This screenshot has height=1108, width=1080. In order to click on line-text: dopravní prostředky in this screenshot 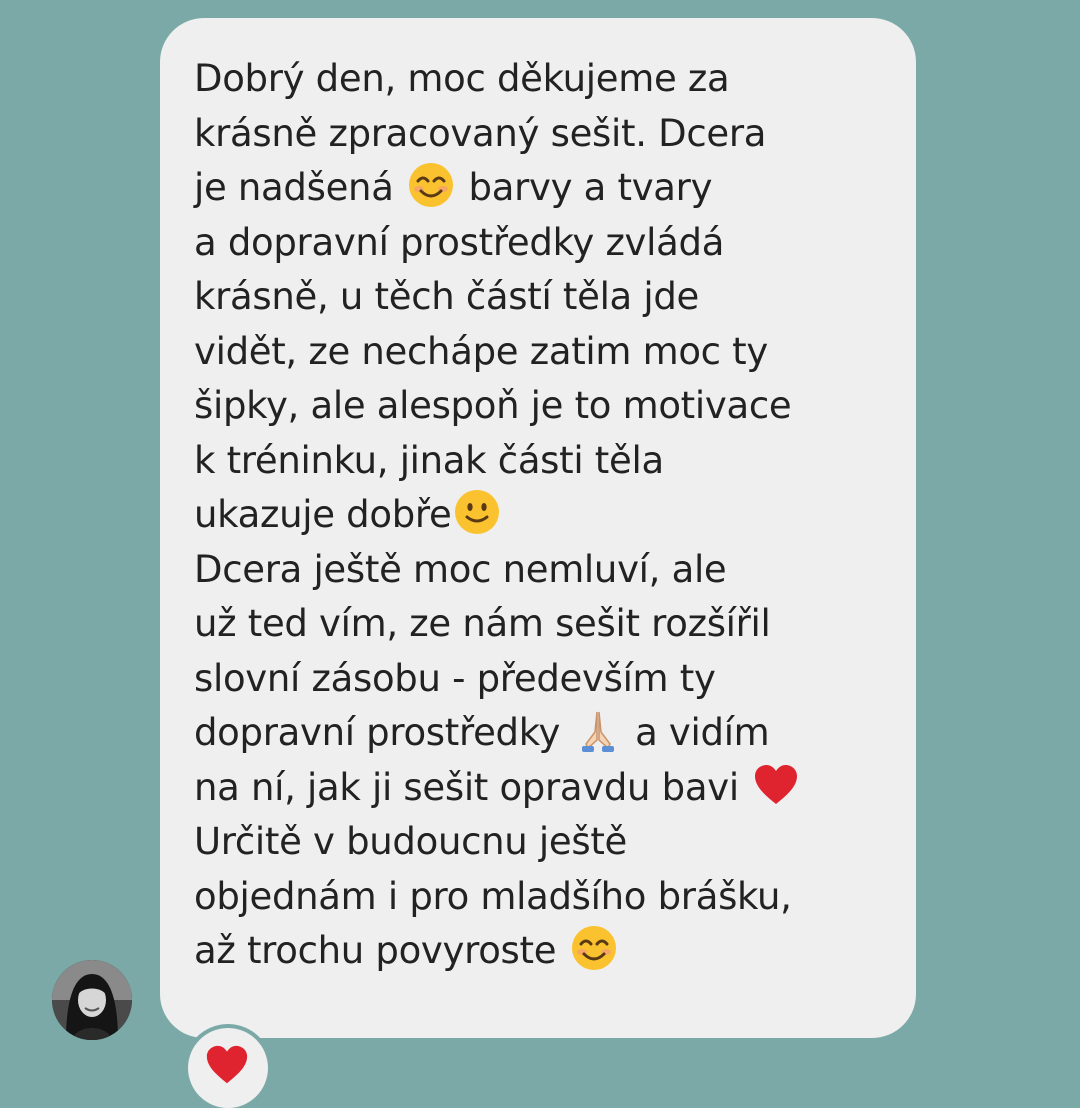, I will do `click(377, 732)`.